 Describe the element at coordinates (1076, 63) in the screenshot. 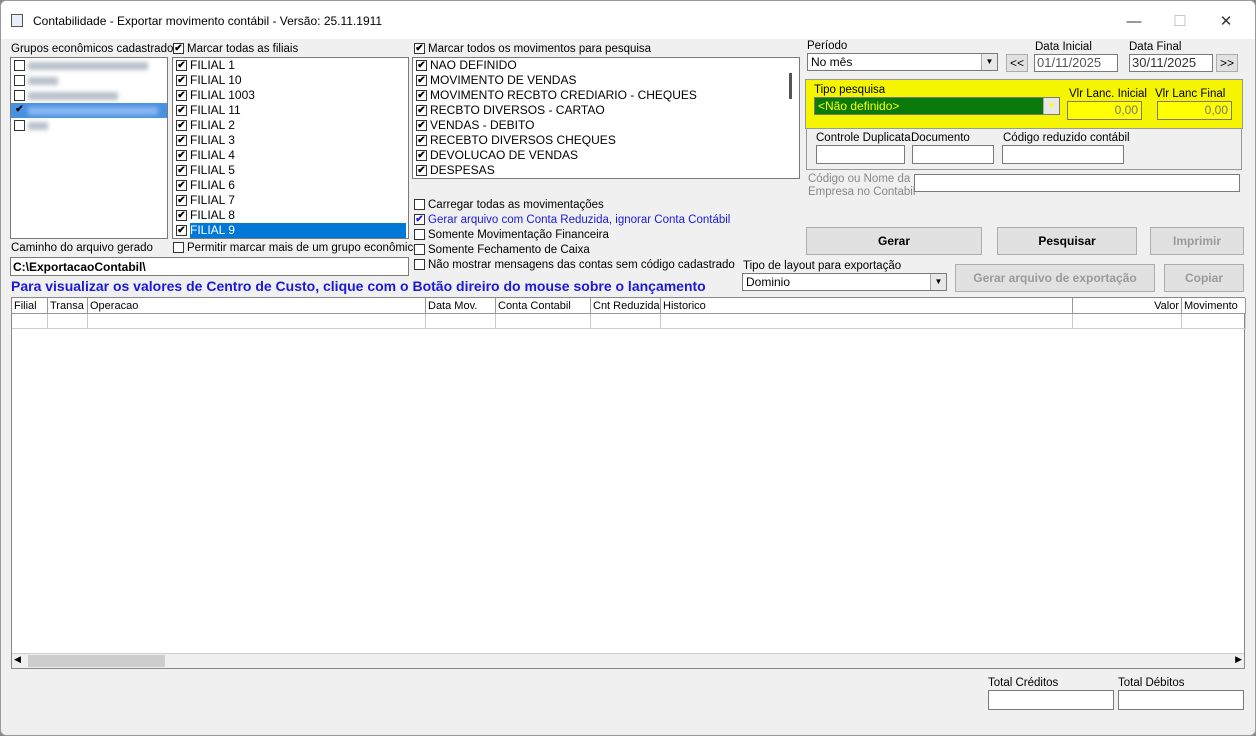

I see `data-inicial-input: 01/11/2025` at that location.